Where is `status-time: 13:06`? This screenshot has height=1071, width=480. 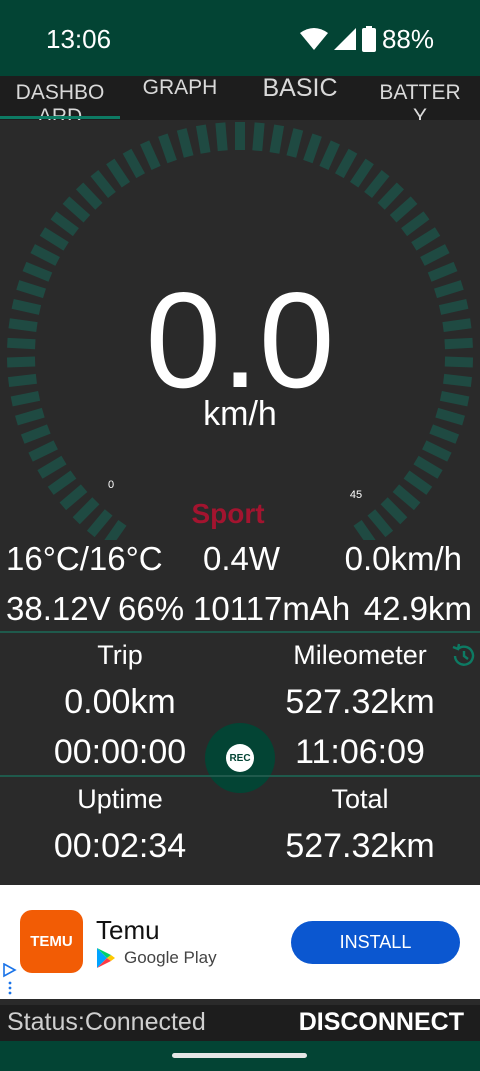 status-time: 13:06 is located at coordinates (79, 39).